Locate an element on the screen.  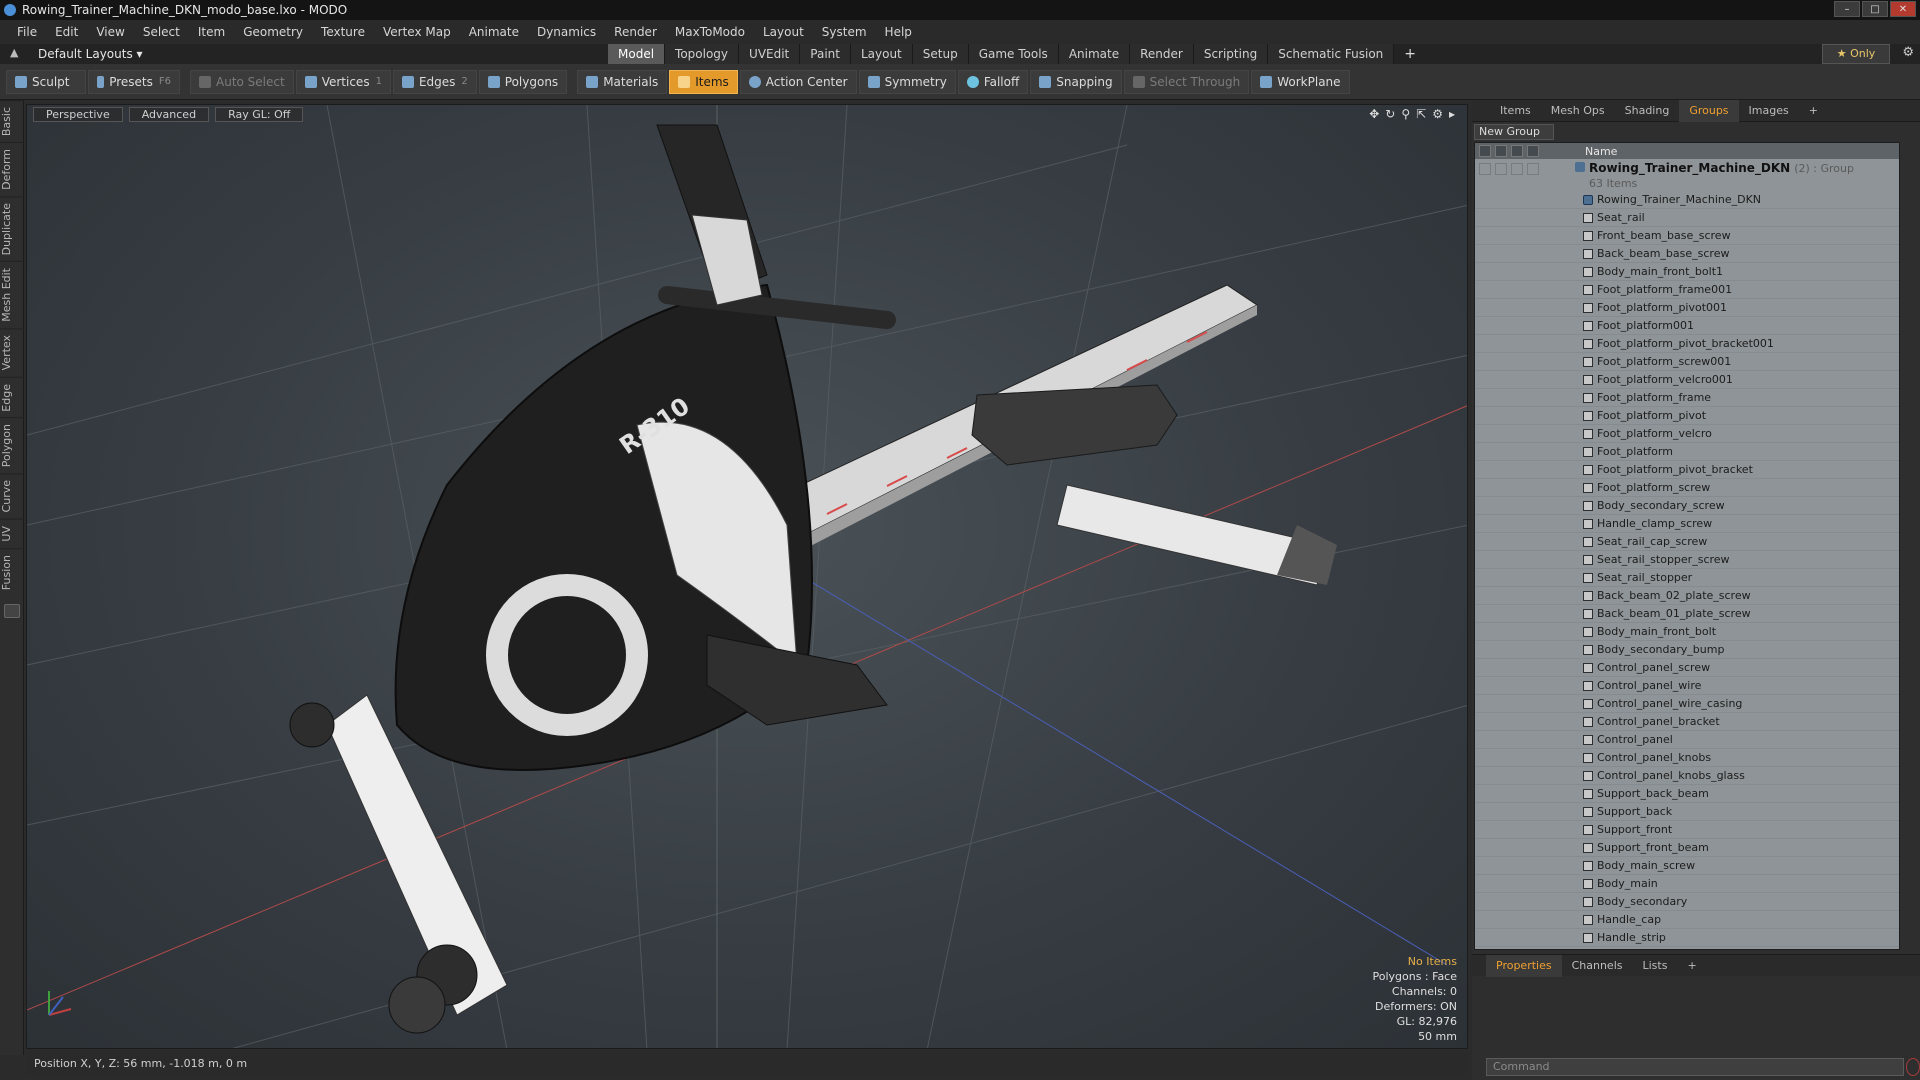
root-visibility-icon is located at coordinates (1485, 169).